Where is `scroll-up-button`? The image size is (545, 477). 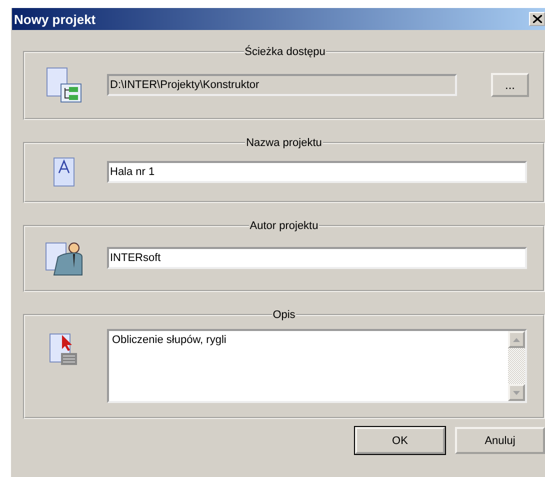
scroll-up-button is located at coordinates (516, 339).